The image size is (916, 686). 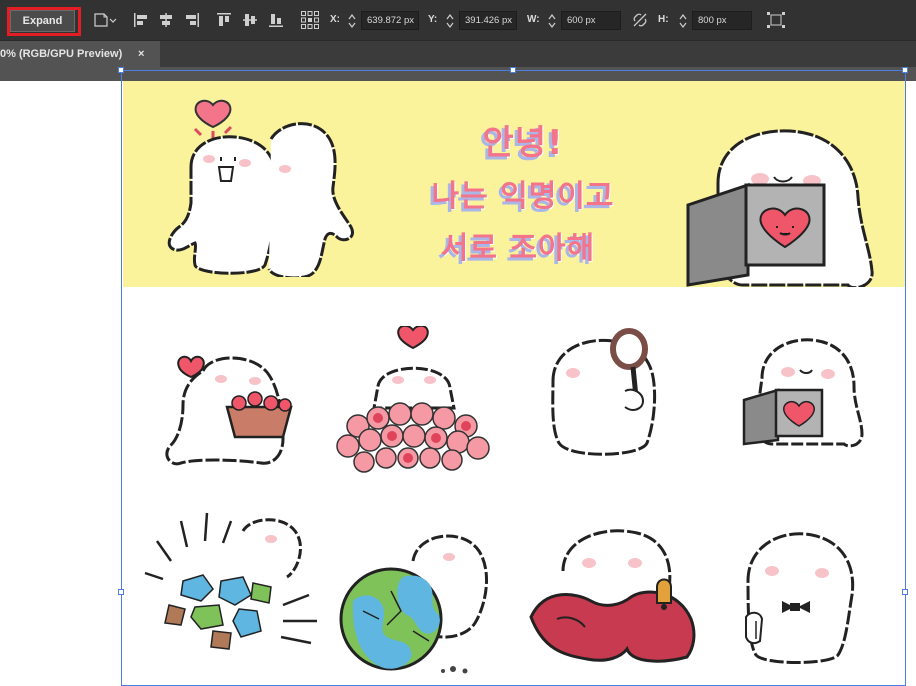 What do you see at coordinates (44, 21) in the screenshot?
I see `expand-button-highlight` at bounding box center [44, 21].